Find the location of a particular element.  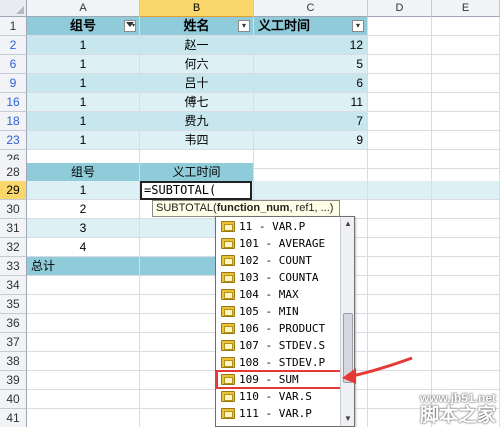

row-header: 30 is located at coordinates (13, 209).